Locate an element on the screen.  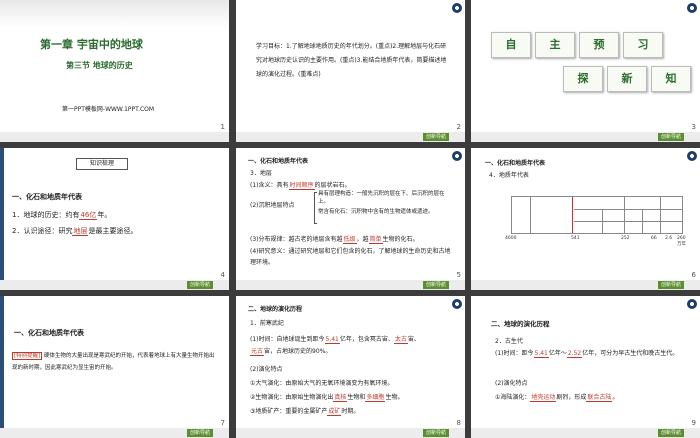
slide-number: 8 is located at coordinates (458, 423).